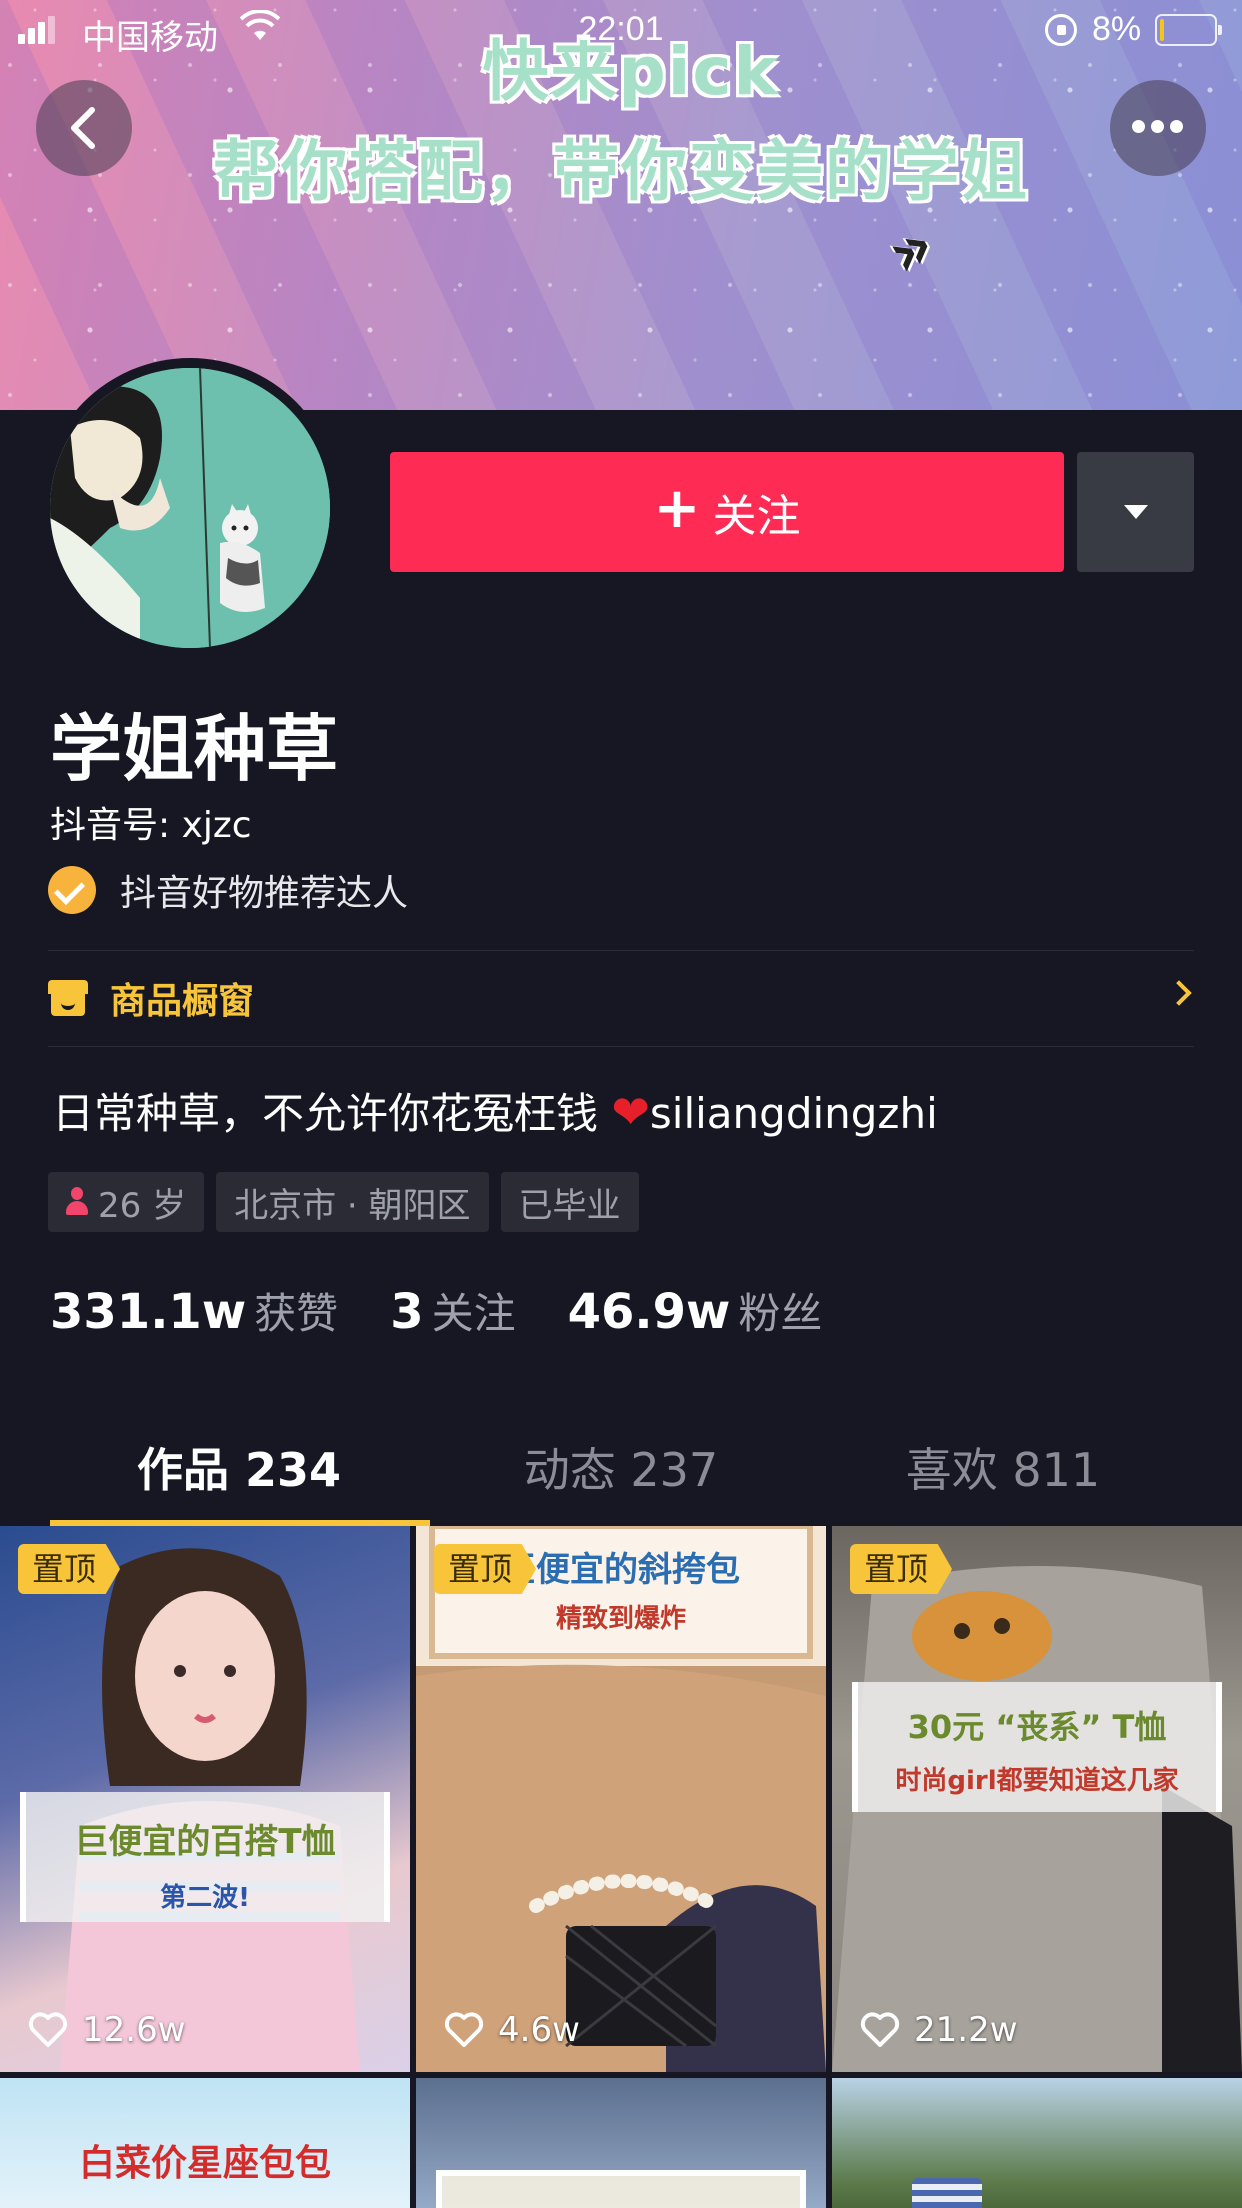 The height and width of the screenshot is (2208, 1242). I want to click on follow-button: + 关注, so click(727, 512).